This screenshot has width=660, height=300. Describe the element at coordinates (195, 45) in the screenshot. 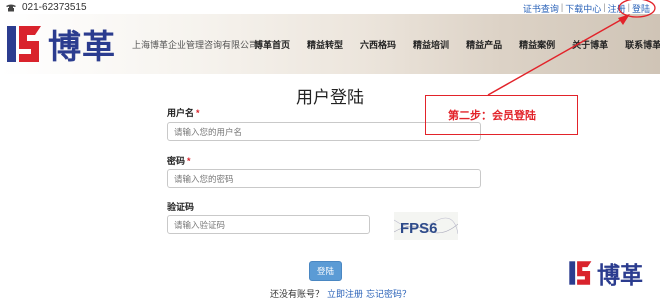

I see `company-name: 上海博革企业管理咨询有限公司` at that location.